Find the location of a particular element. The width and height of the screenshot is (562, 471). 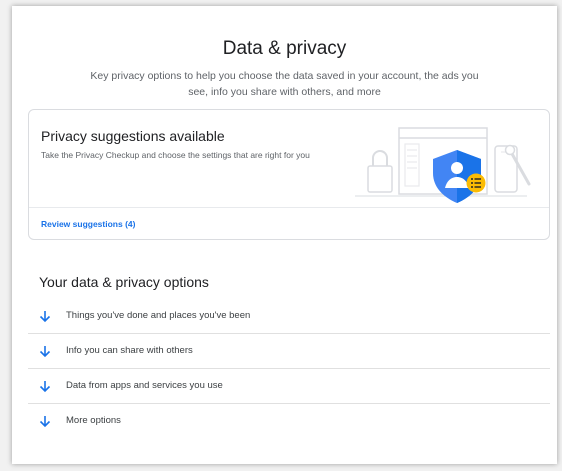

option-info-you-share: Info you can share with others is located at coordinates (289, 351).